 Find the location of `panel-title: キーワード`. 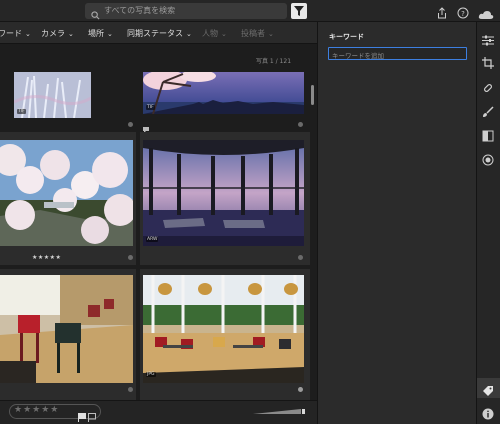

panel-title: キーワード is located at coordinates (346, 37).